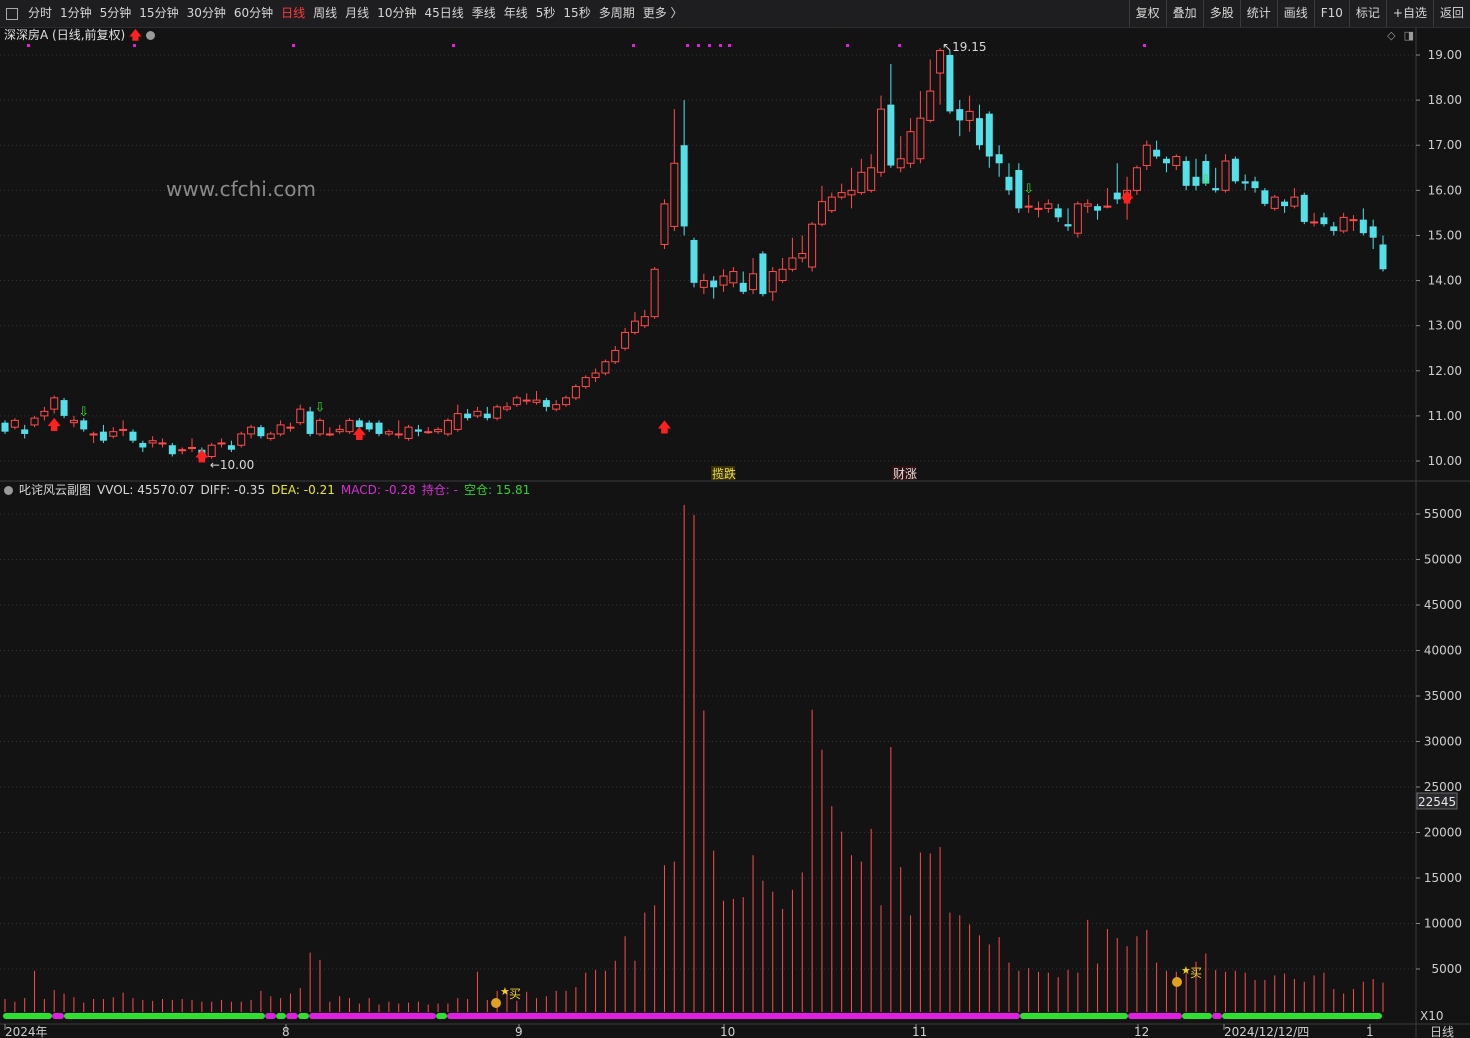 This screenshot has width=1470, height=1038. I want to click on main-y-tick-label: 19.00, so click(1445, 55).